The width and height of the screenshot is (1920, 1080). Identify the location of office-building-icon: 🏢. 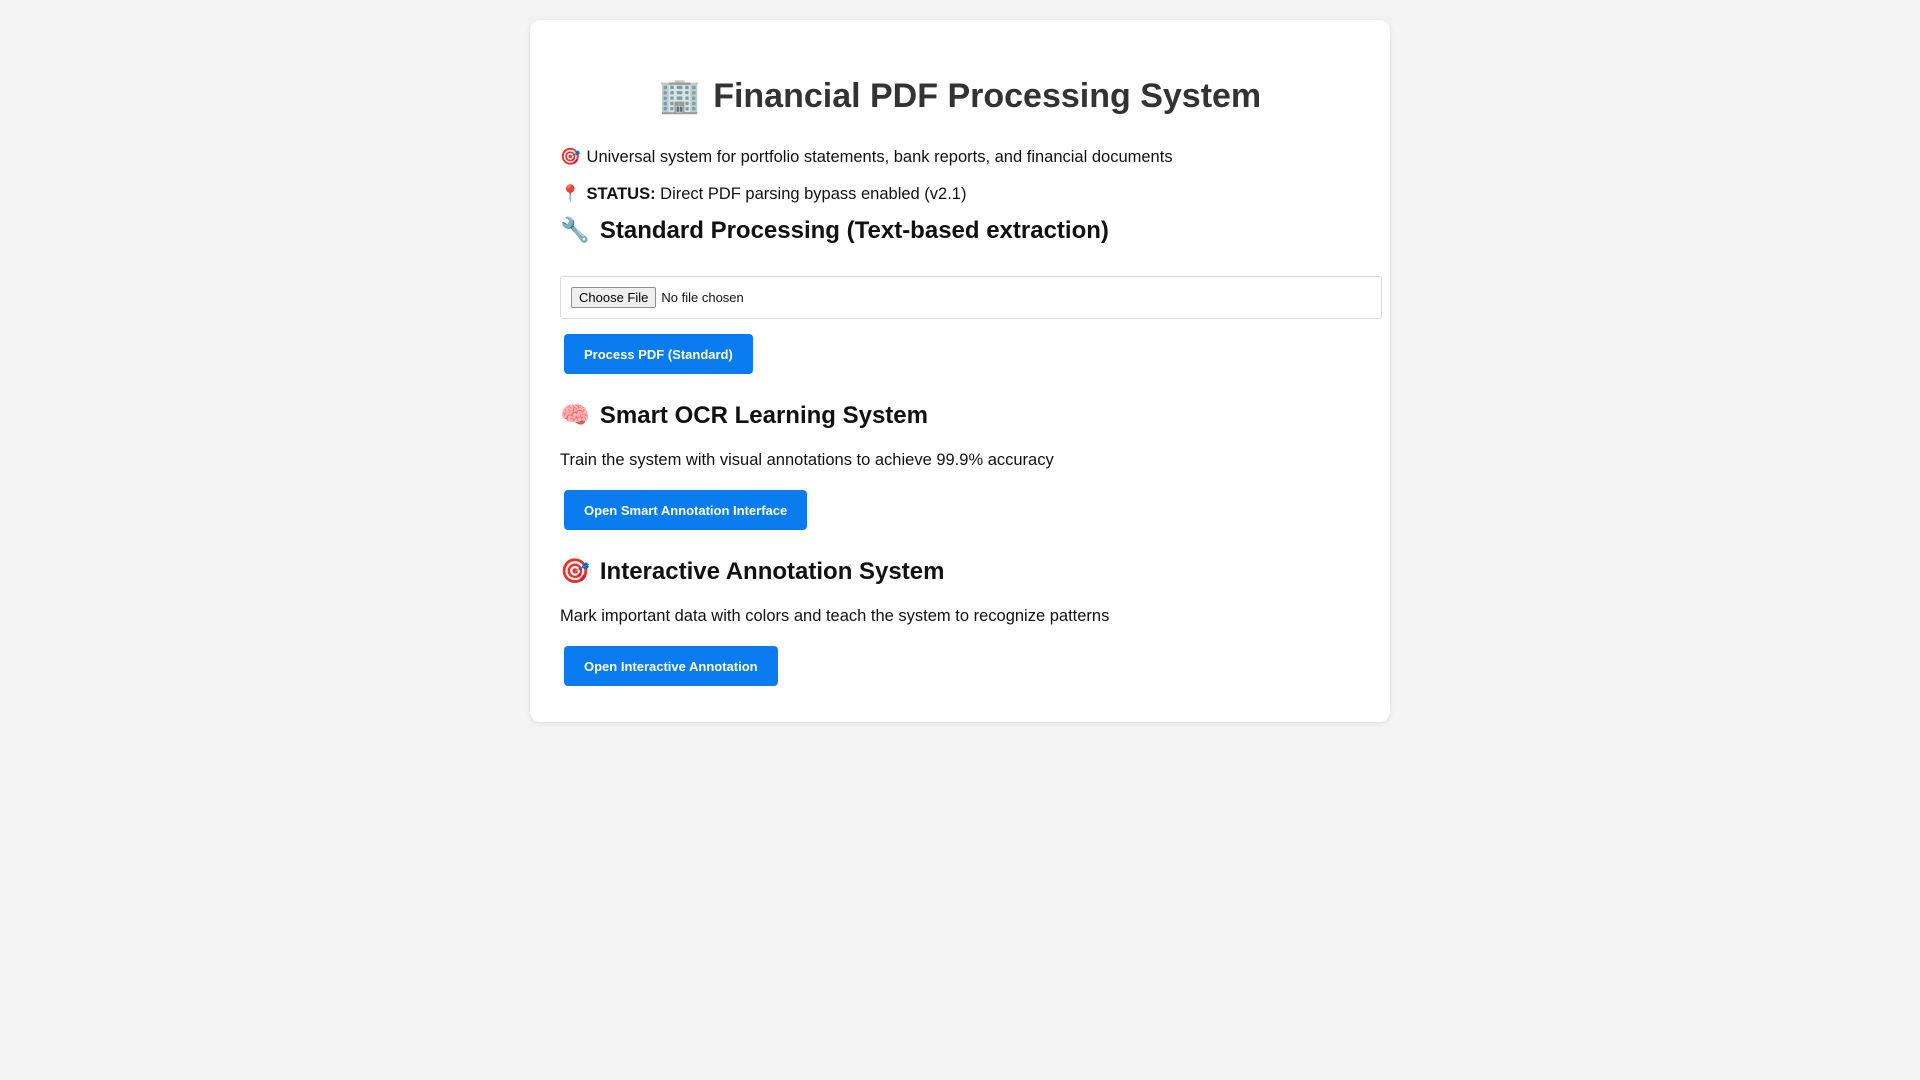
(680, 96).